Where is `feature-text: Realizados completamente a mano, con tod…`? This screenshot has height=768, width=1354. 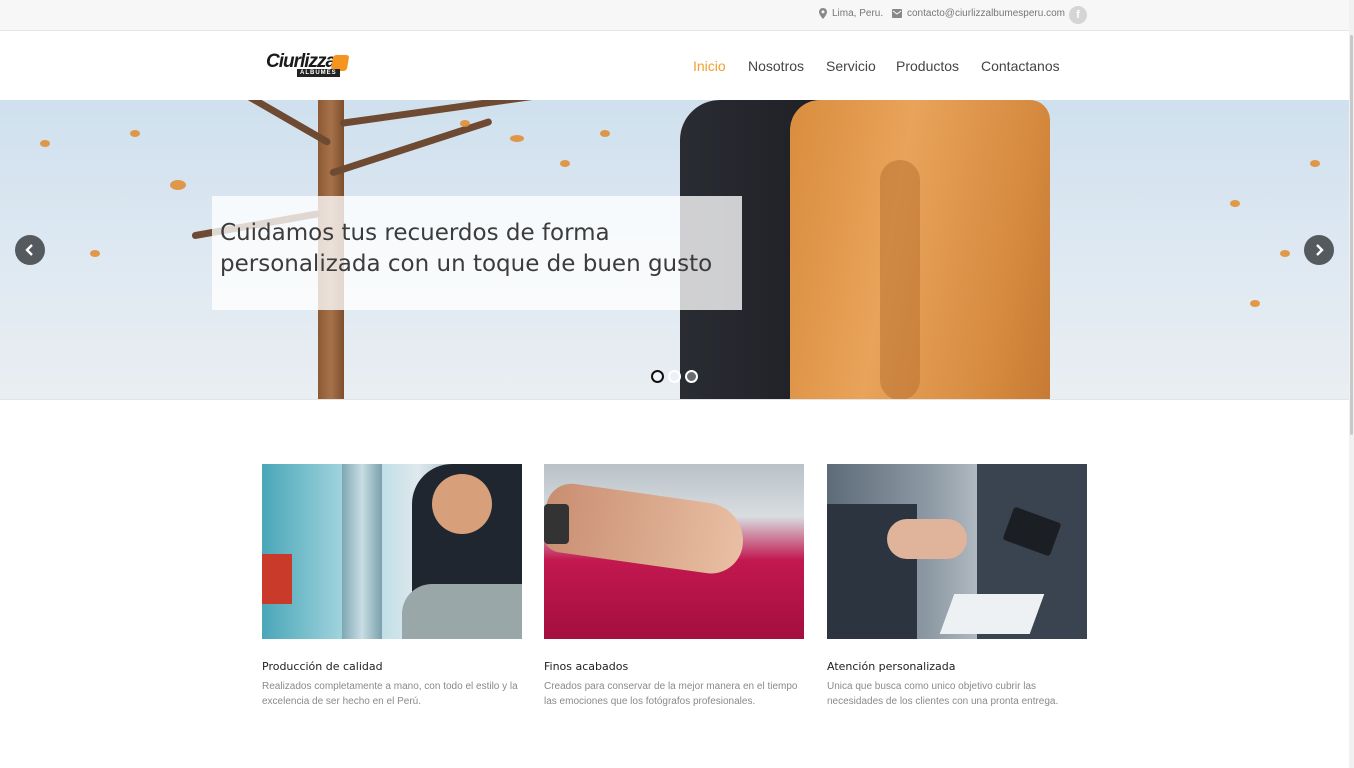 feature-text: Realizados completamente a mano, con tod… is located at coordinates (390, 694).